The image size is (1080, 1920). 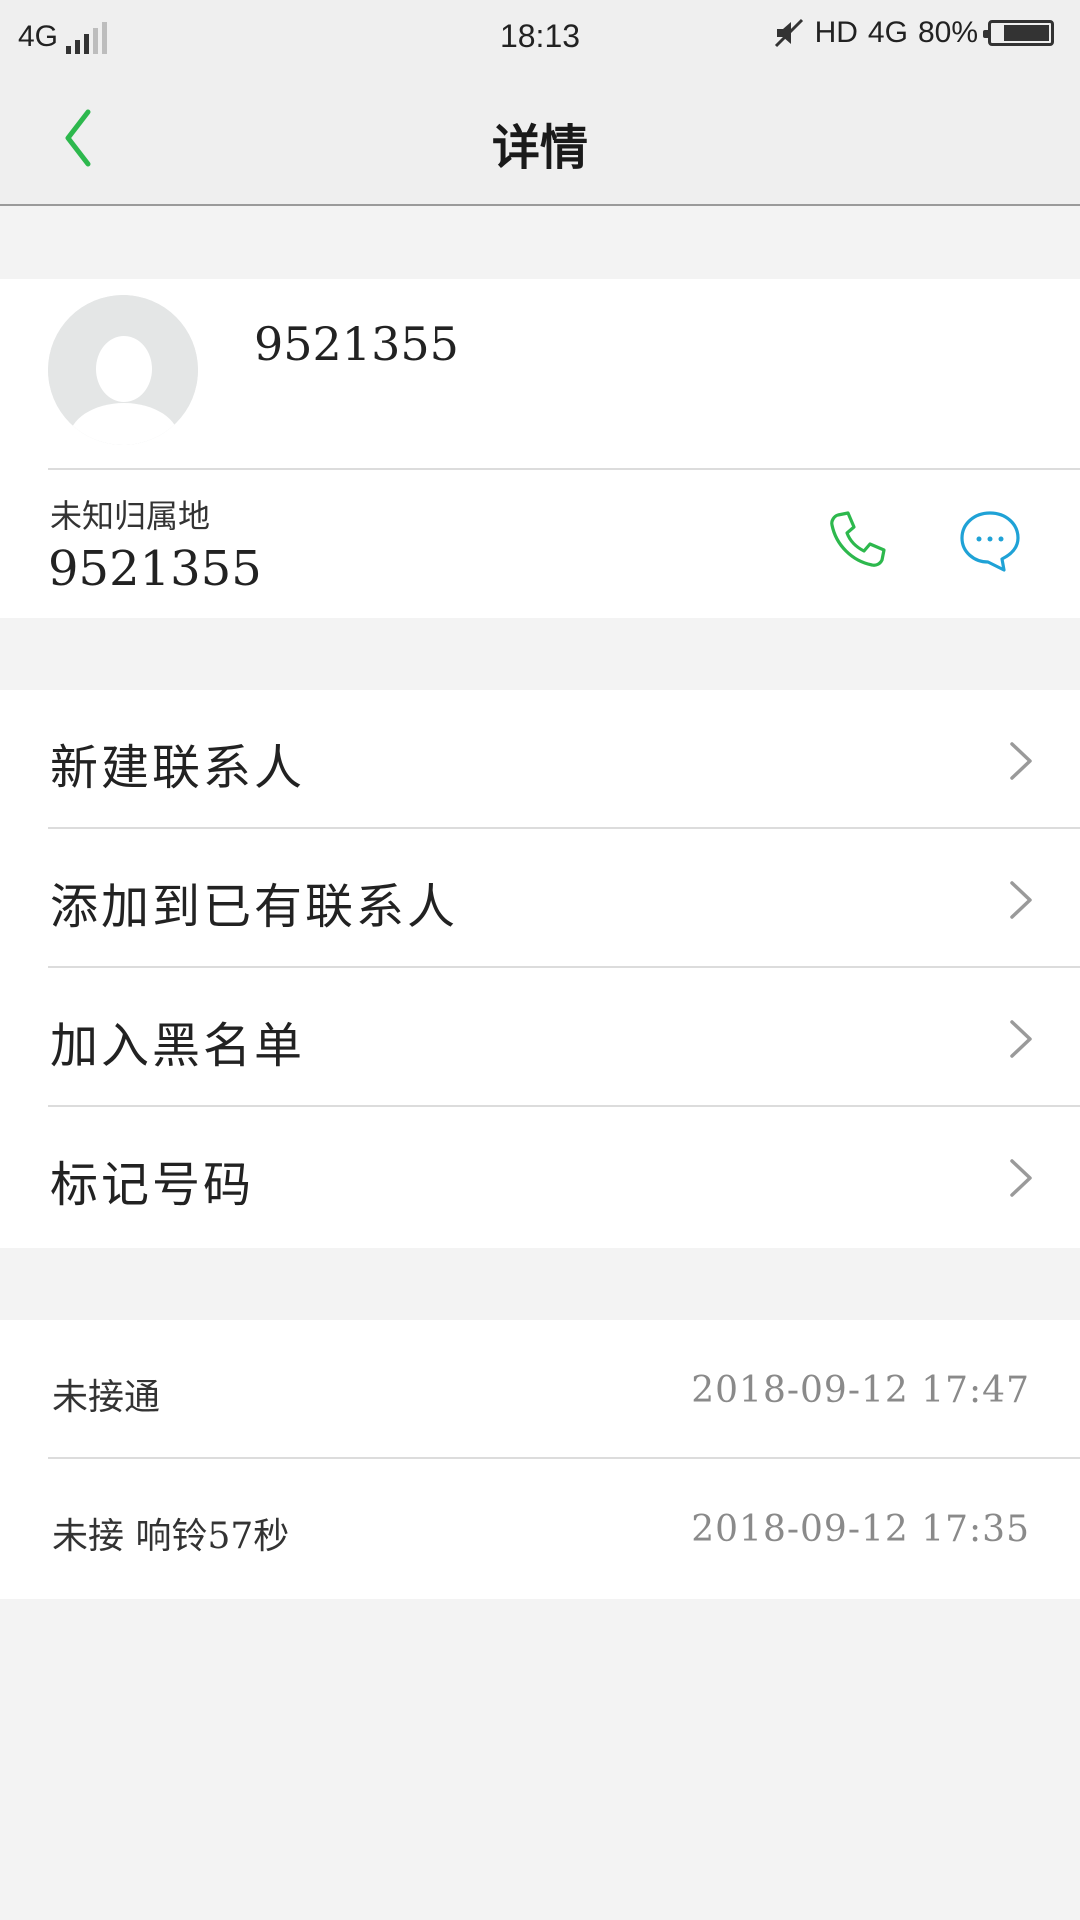 I want to click on action-label: 新建联系人, so click(x=178, y=768).